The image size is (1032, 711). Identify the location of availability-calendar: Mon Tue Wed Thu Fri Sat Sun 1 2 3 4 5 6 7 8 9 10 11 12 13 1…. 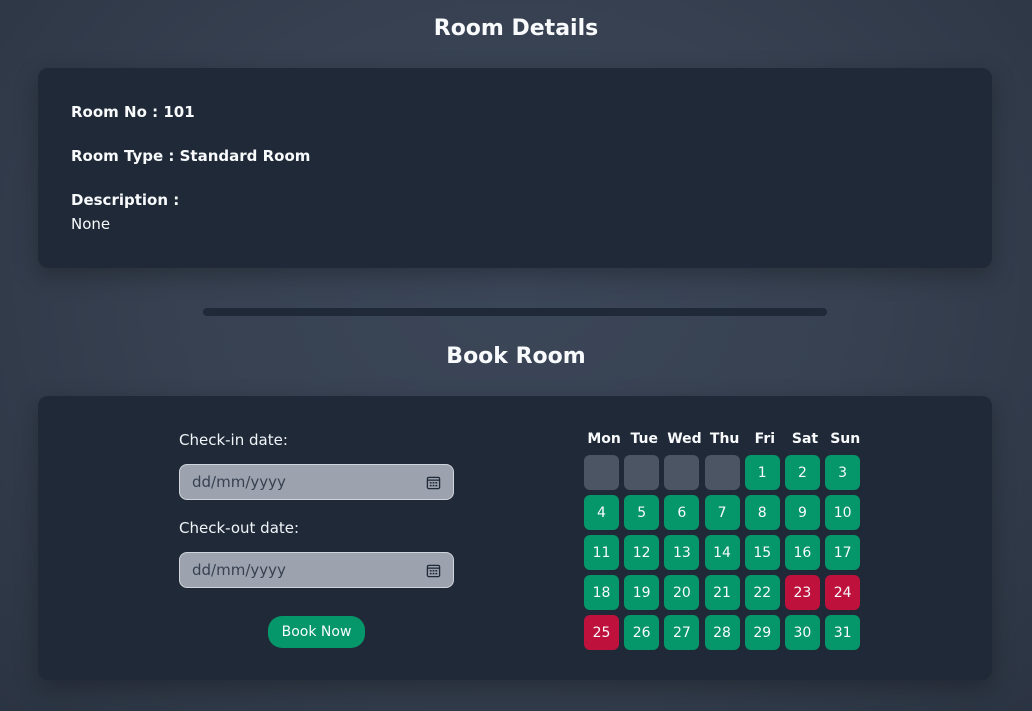
(724, 540).